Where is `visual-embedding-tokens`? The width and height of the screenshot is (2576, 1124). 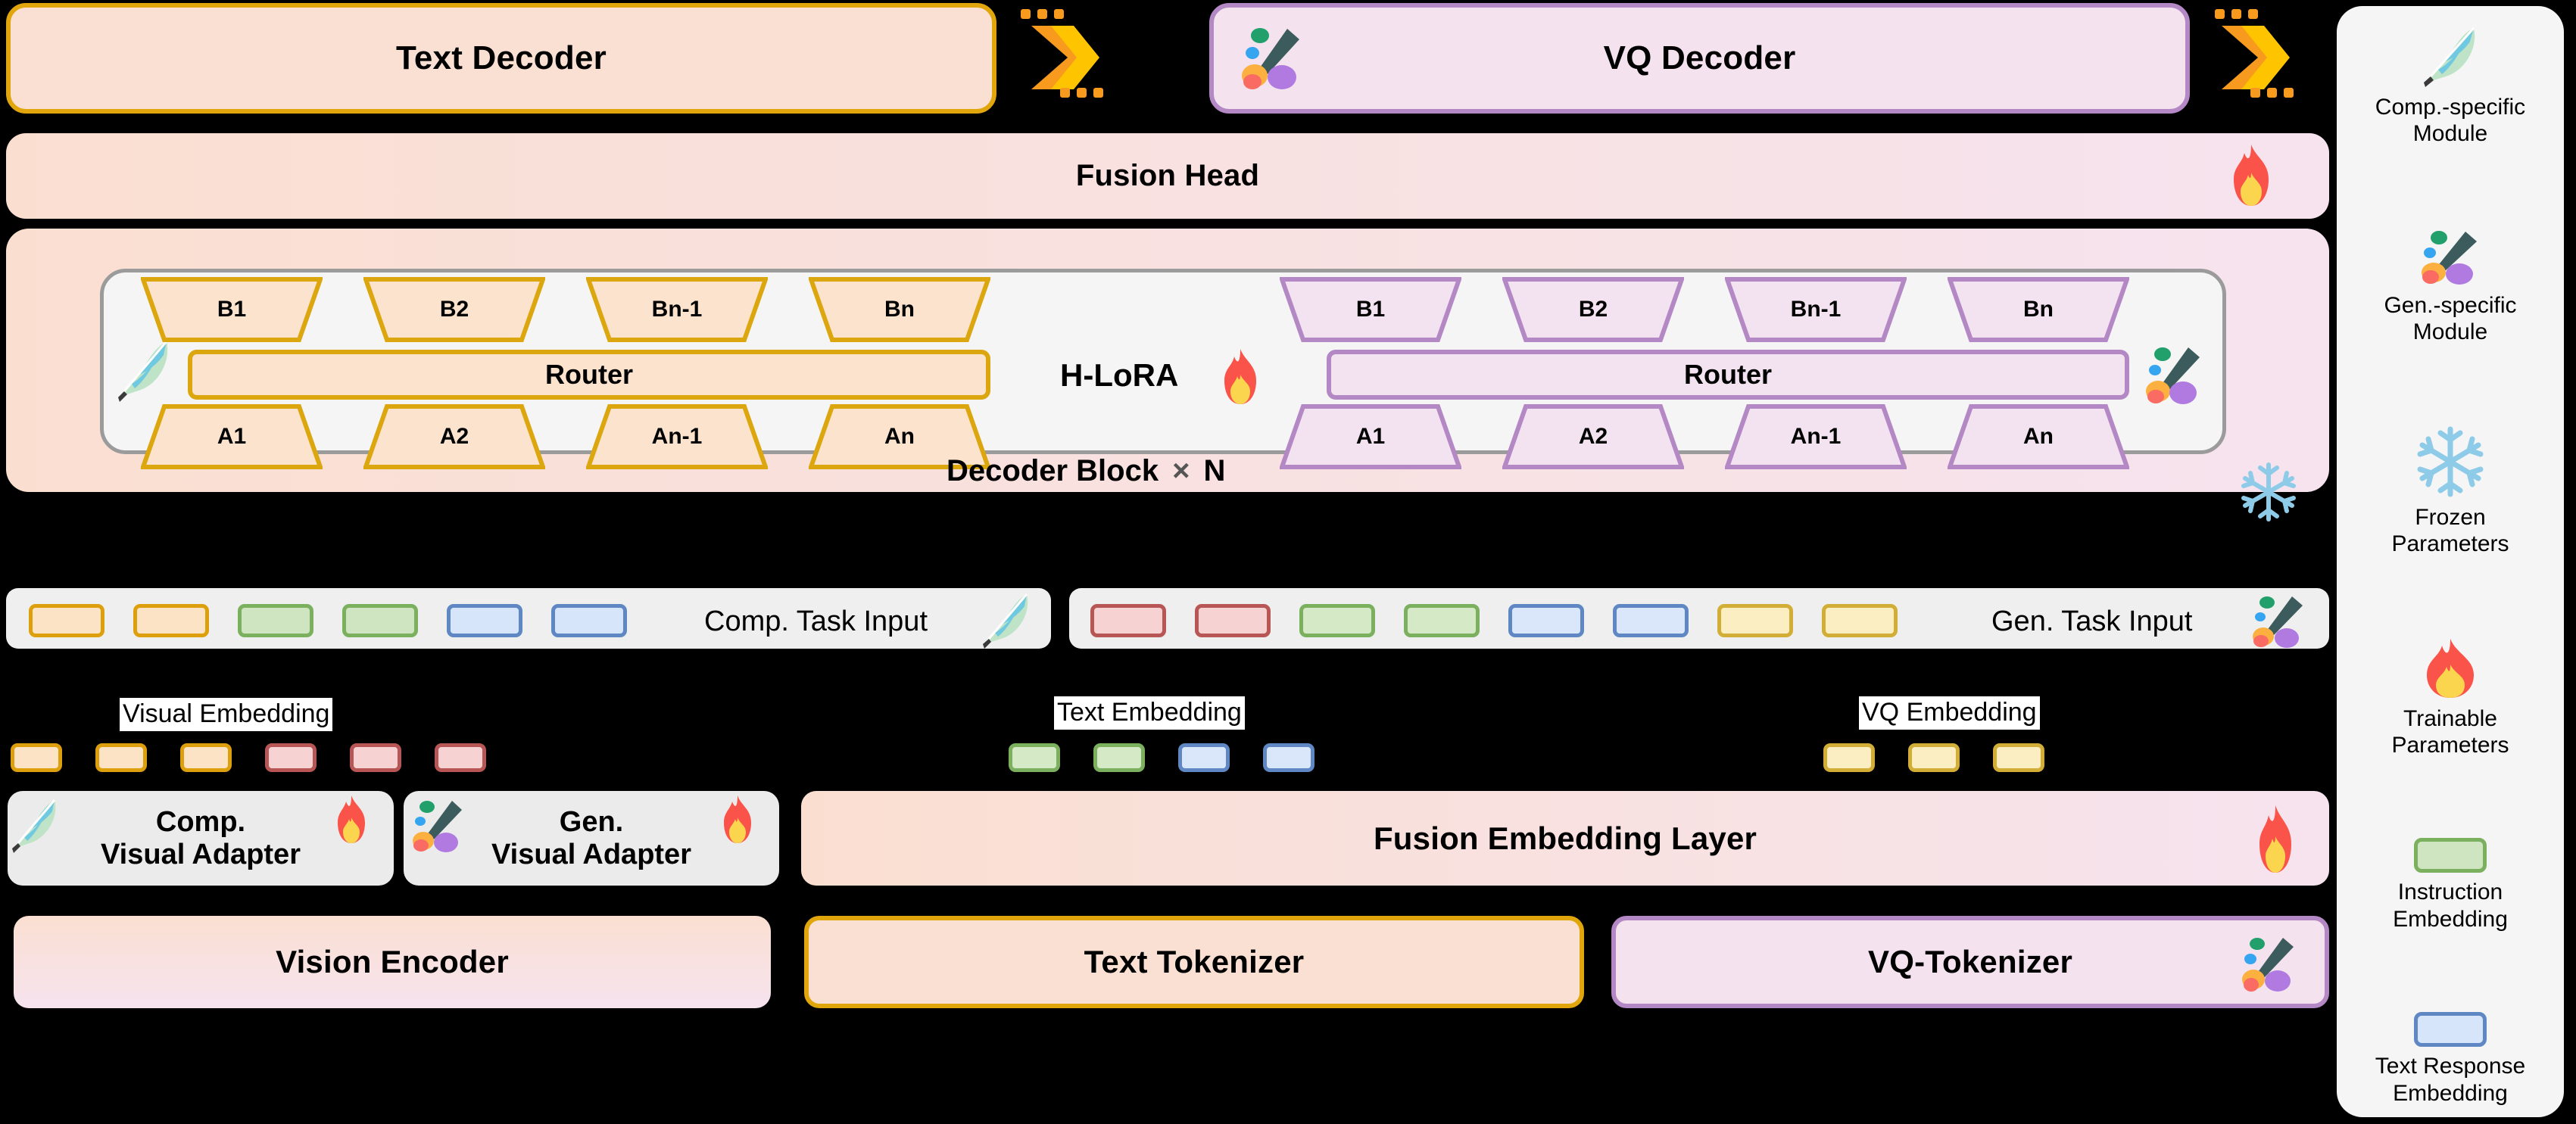
visual-embedding-tokens is located at coordinates (248, 757).